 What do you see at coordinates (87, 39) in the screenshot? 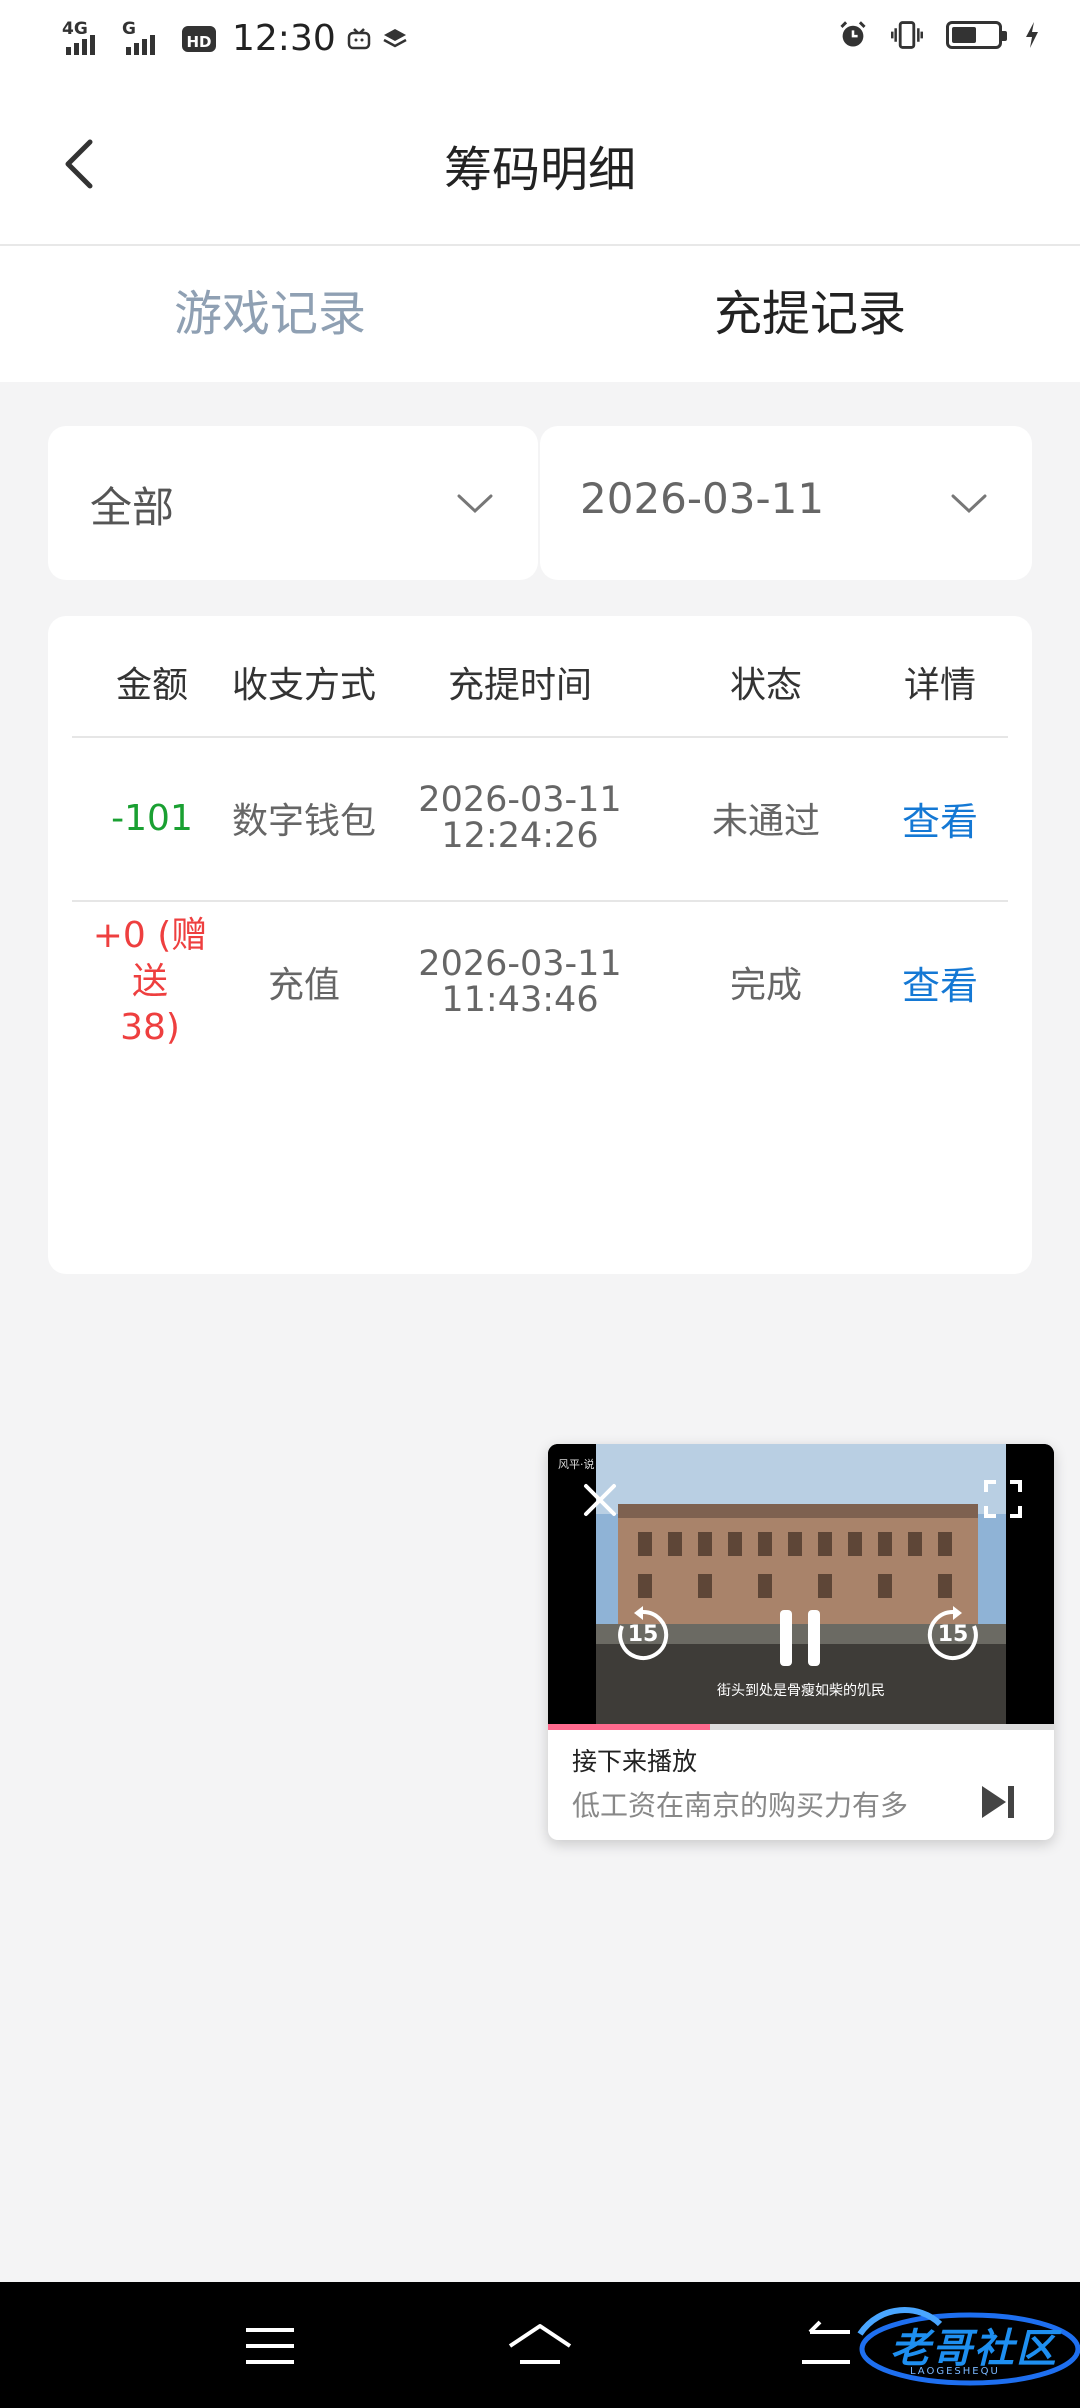
I see `signal-4g-icon: 4G` at bounding box center [87, 39].